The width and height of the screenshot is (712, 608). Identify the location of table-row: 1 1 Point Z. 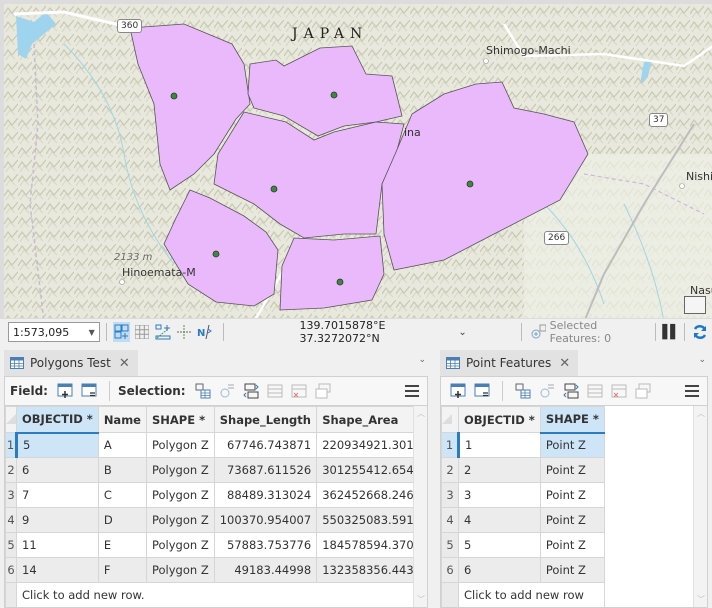
(523, 445).